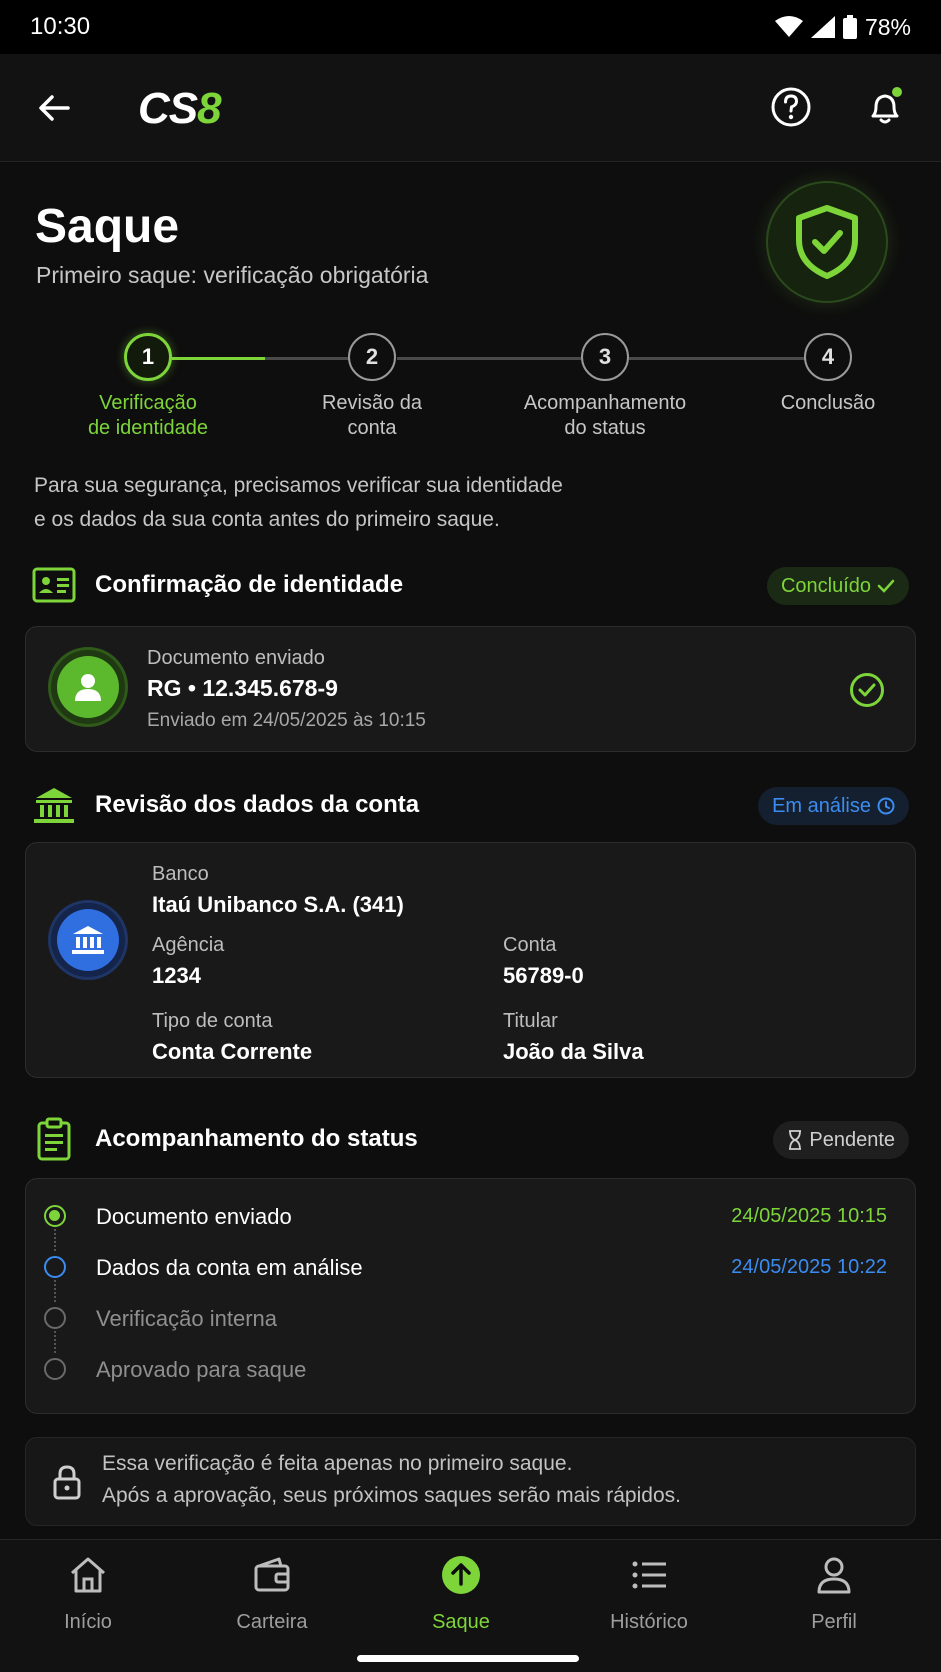  What do you see at coordinates (828, 403) in the screenshot?
I see `step-label-line: Conclusão` at bounding box center [828, 403].